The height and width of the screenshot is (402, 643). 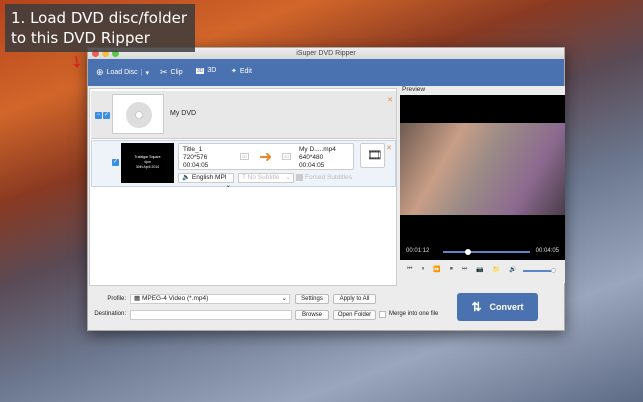 What do you see at coordinates (539, 270) in the screenshot?
I see `volume-slider` at bounding box center [539, 270].